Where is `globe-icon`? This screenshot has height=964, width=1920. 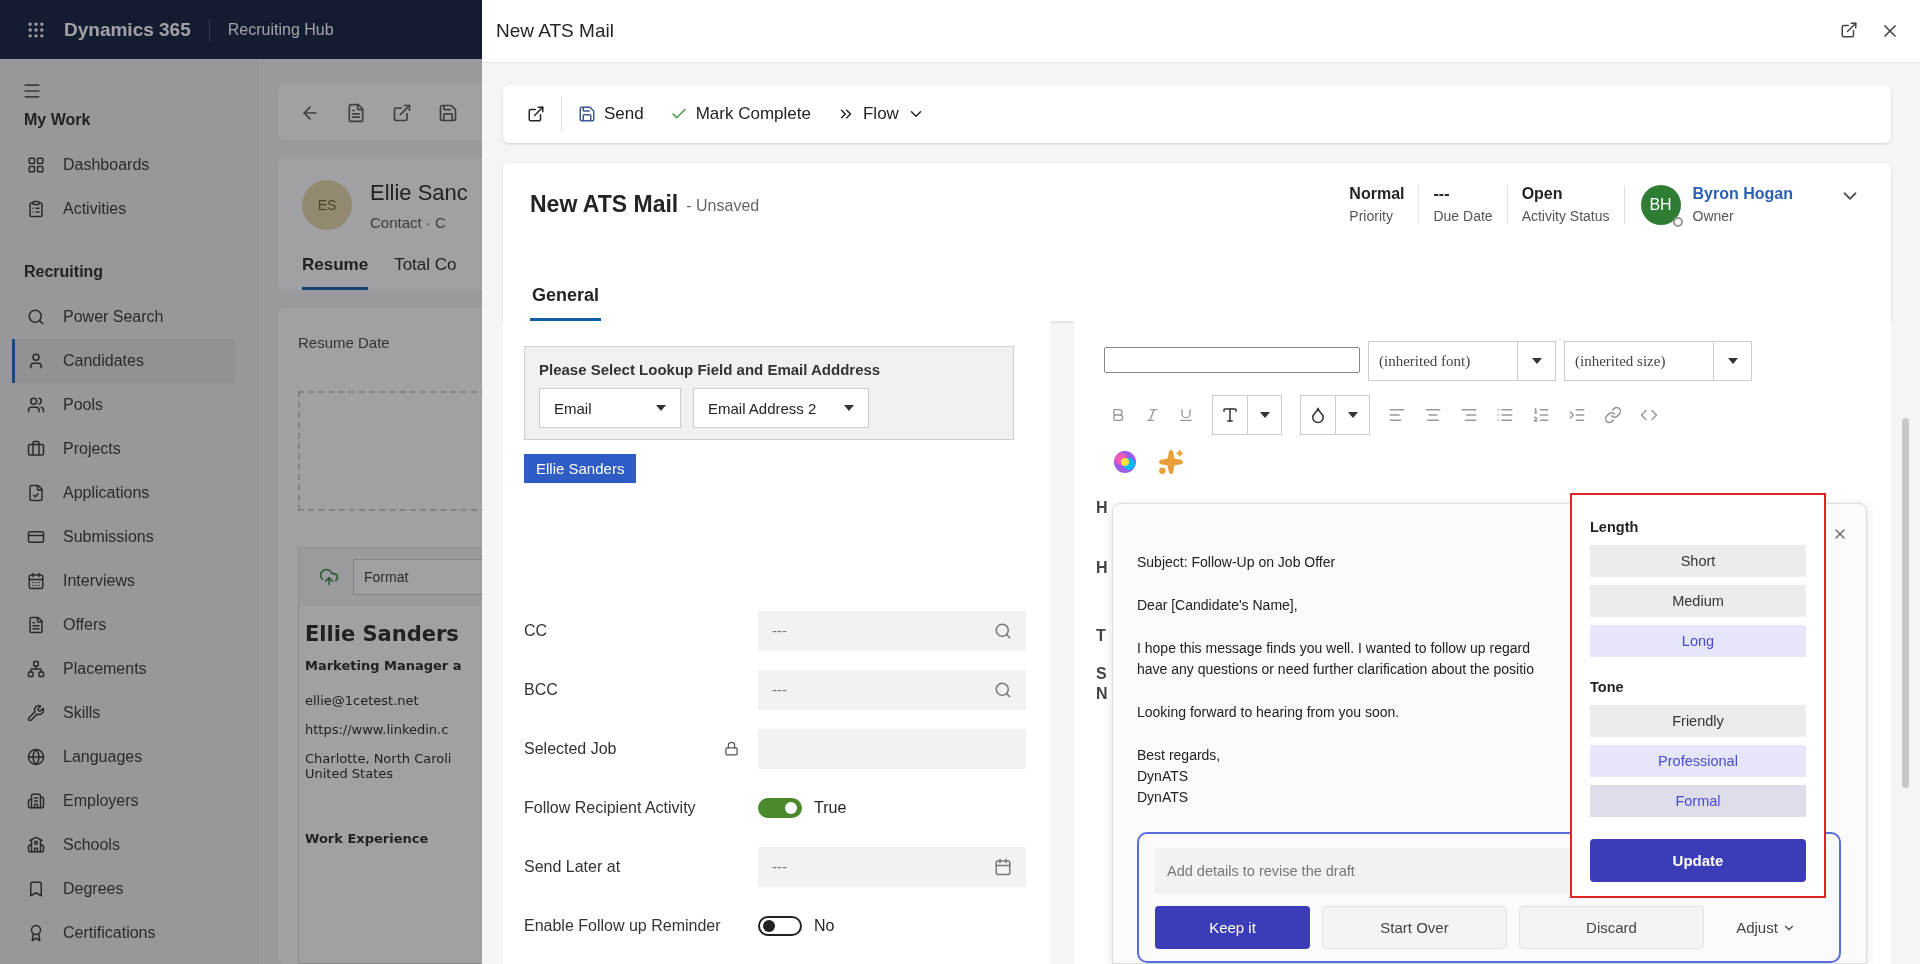 globe-icon is located at coordinates (36, 757).